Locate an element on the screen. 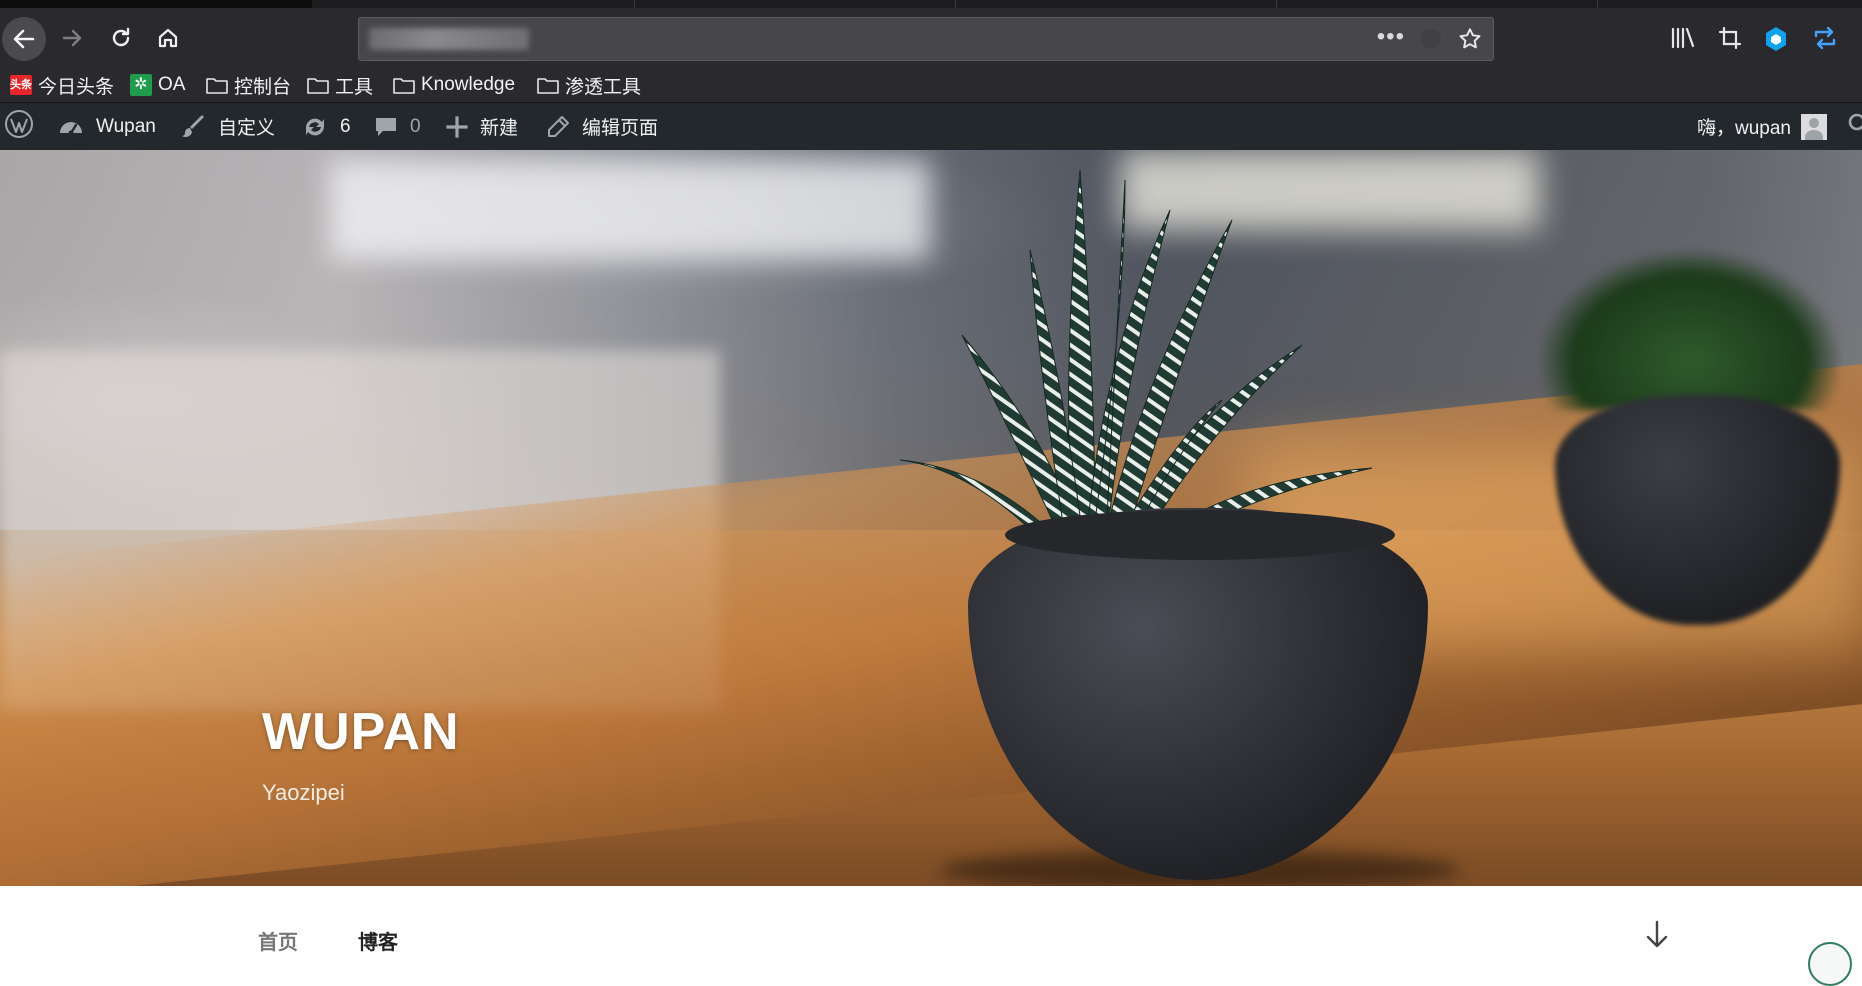 The width and height of the screenshot is (1862, 986). avatar is located at coordinates (1814, 126).